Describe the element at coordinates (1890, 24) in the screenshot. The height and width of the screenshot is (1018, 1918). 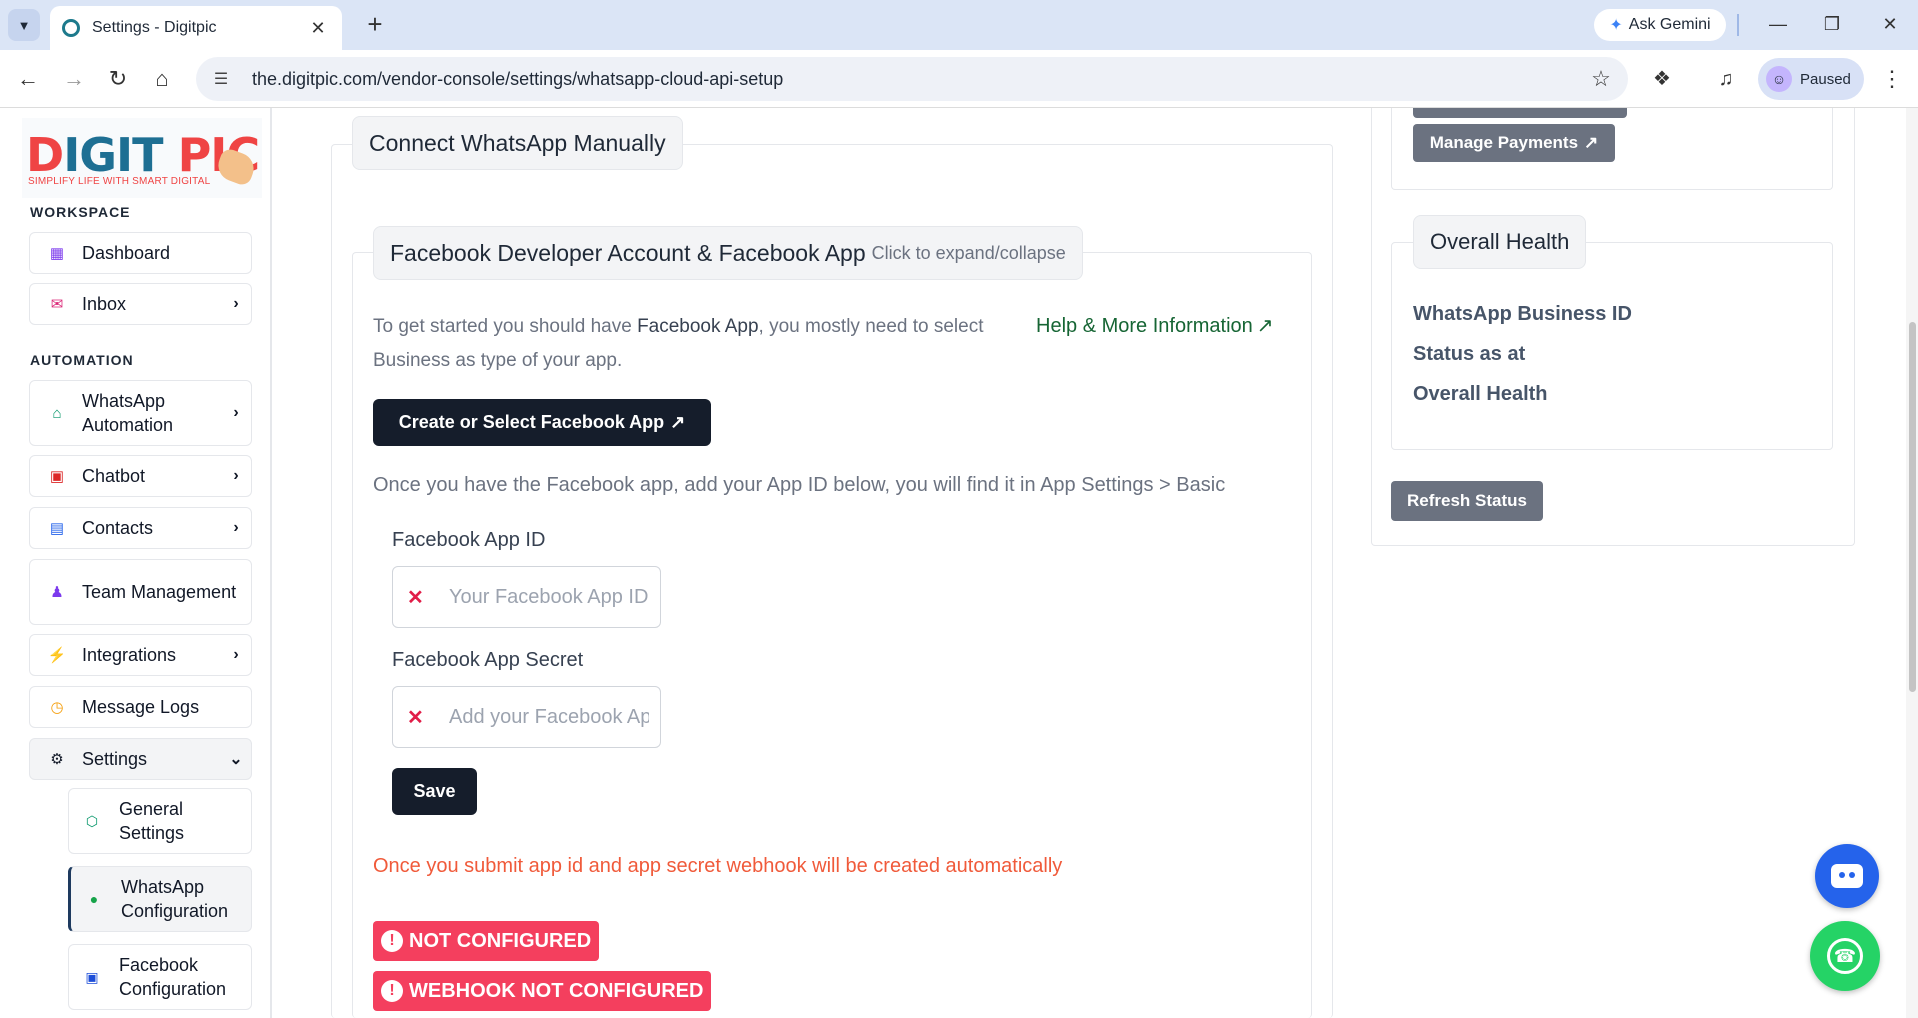
I see `close-window-icon: ✕` at that location.